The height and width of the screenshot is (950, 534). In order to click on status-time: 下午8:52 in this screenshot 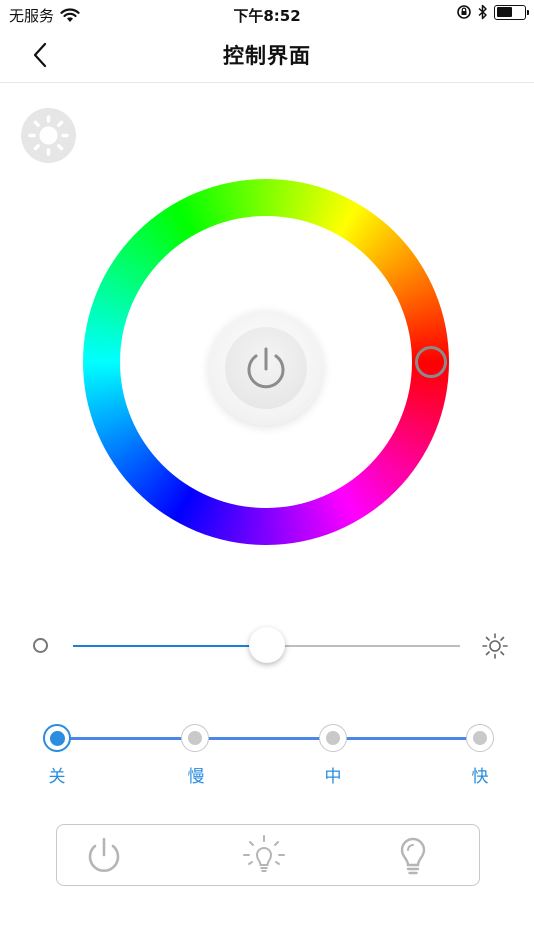, I will do `click(267, 16)`.